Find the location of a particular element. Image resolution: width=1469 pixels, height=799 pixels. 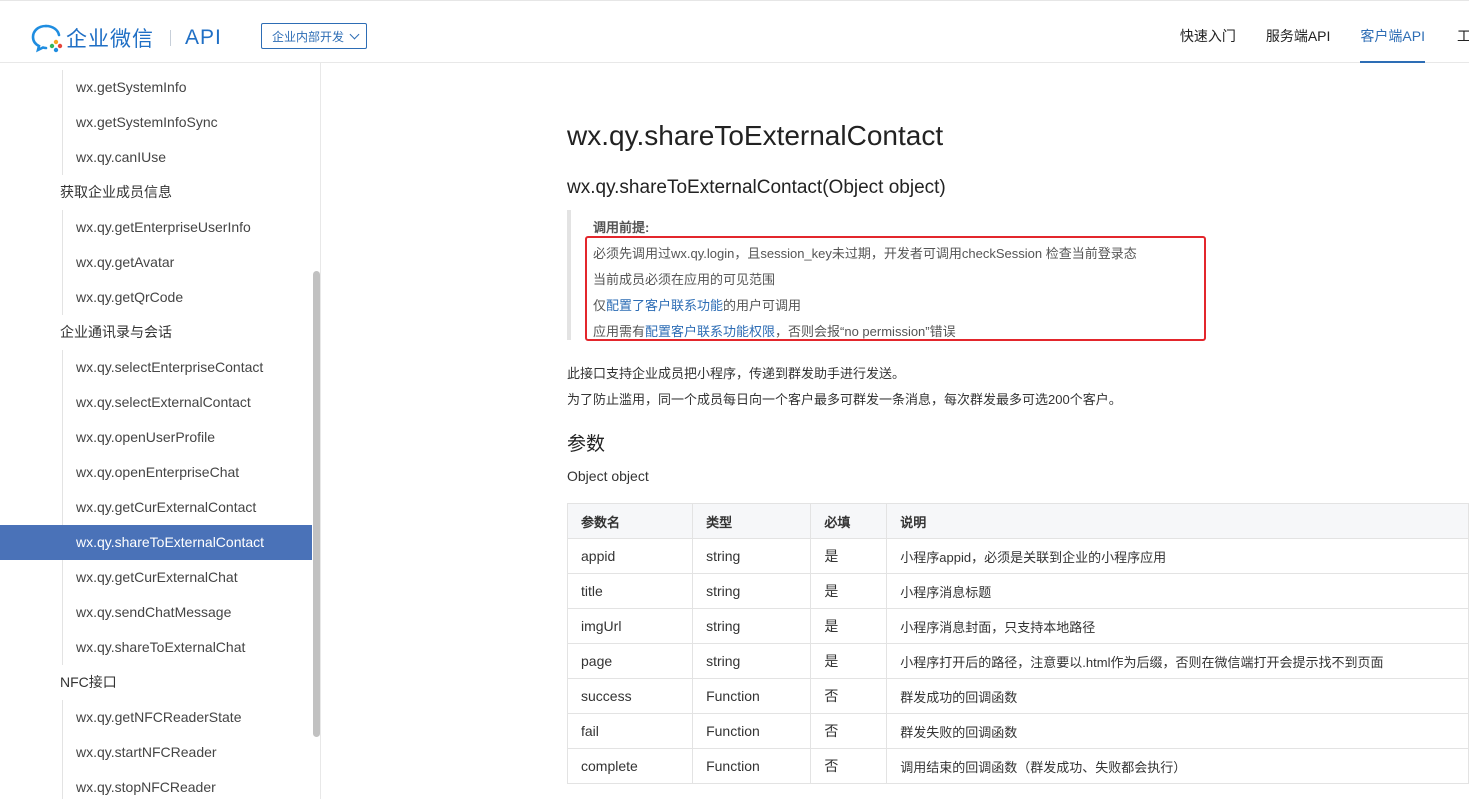

param-name: appid is located at coordinates (630, 556).